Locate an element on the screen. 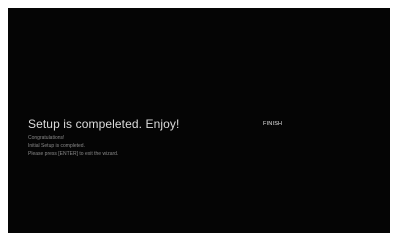 This screenshot has width=398, height=240. message-line-congratulations: Congratulations! is located at coordinates (46, 138).